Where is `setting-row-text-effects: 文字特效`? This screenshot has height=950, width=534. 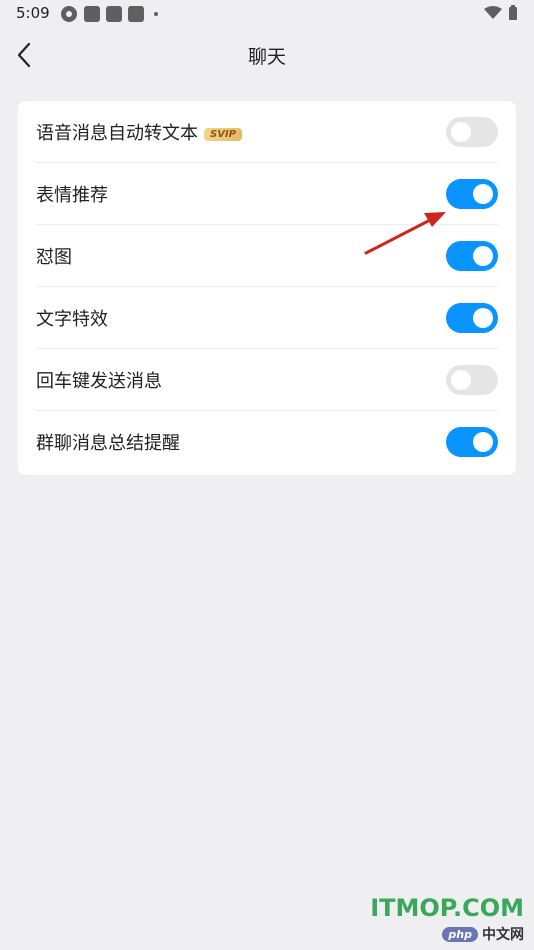 setting-row-text-effects: 文字特效 is located at coordinates (267, 318).